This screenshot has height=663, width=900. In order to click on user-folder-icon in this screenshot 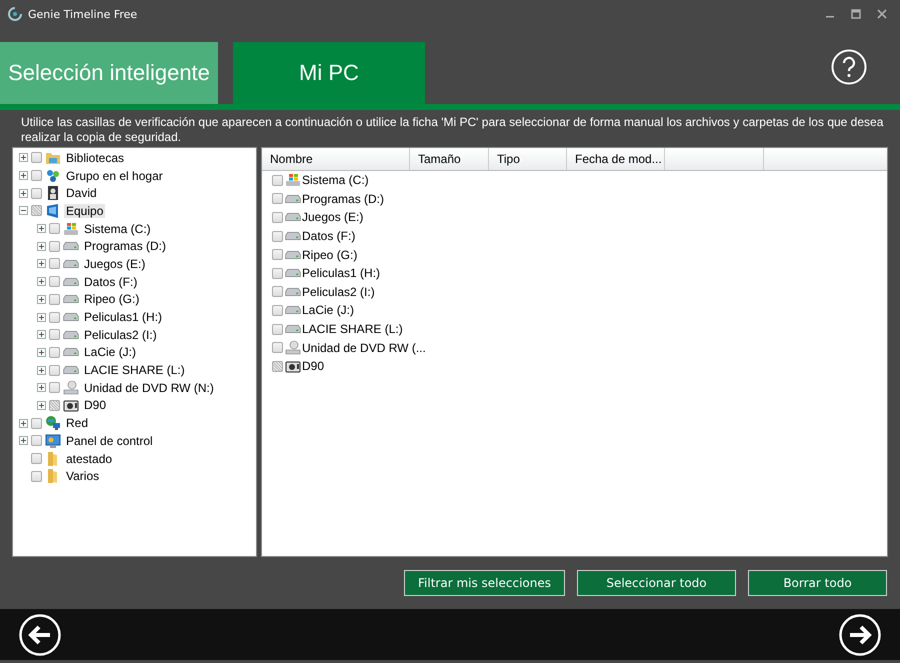, I will do `click(53, 193)`.